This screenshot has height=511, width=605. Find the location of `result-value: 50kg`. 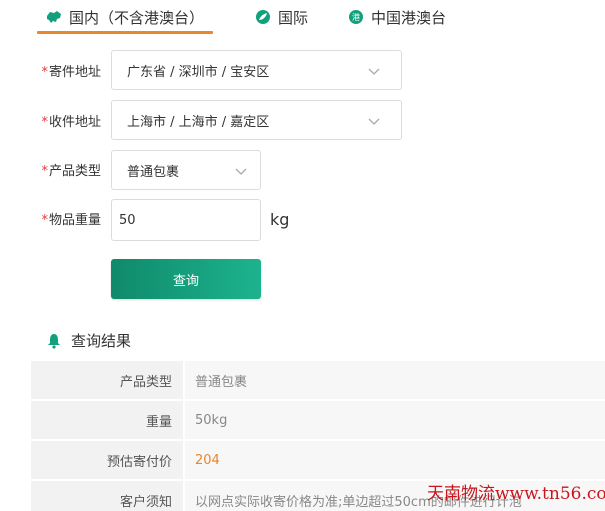

result-value: 50kg is located at coordinates (395, 420).